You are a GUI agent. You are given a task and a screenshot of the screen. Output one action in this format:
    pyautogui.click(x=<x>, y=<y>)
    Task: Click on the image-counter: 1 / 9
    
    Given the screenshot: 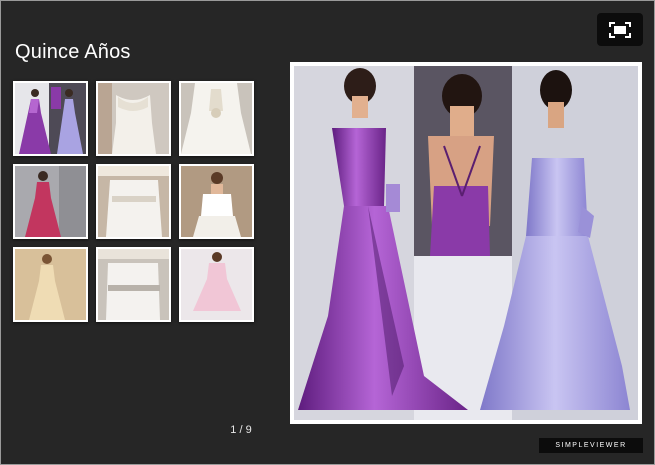 What is the action you would take?
    pyautogui.click(x=241, y=430)
    